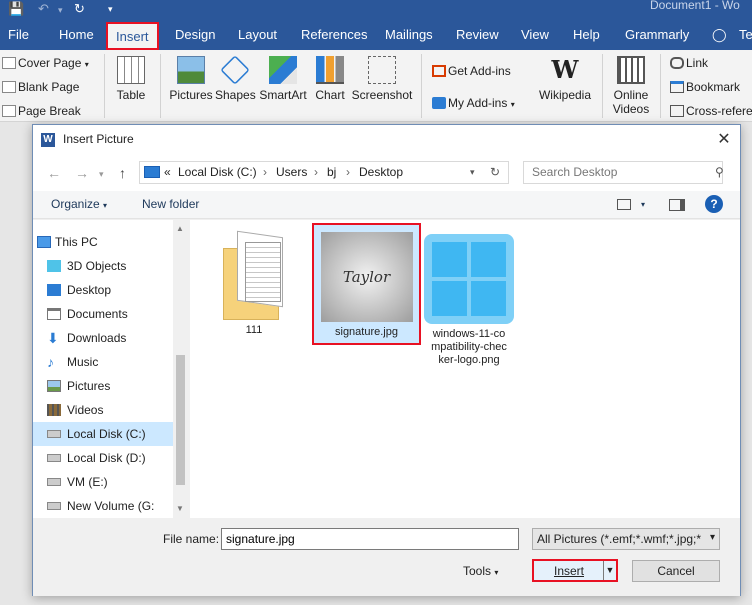  Describe the element at coordinates (53, 338) in the screenshot. I see `download-icon: ⬇` at that location.